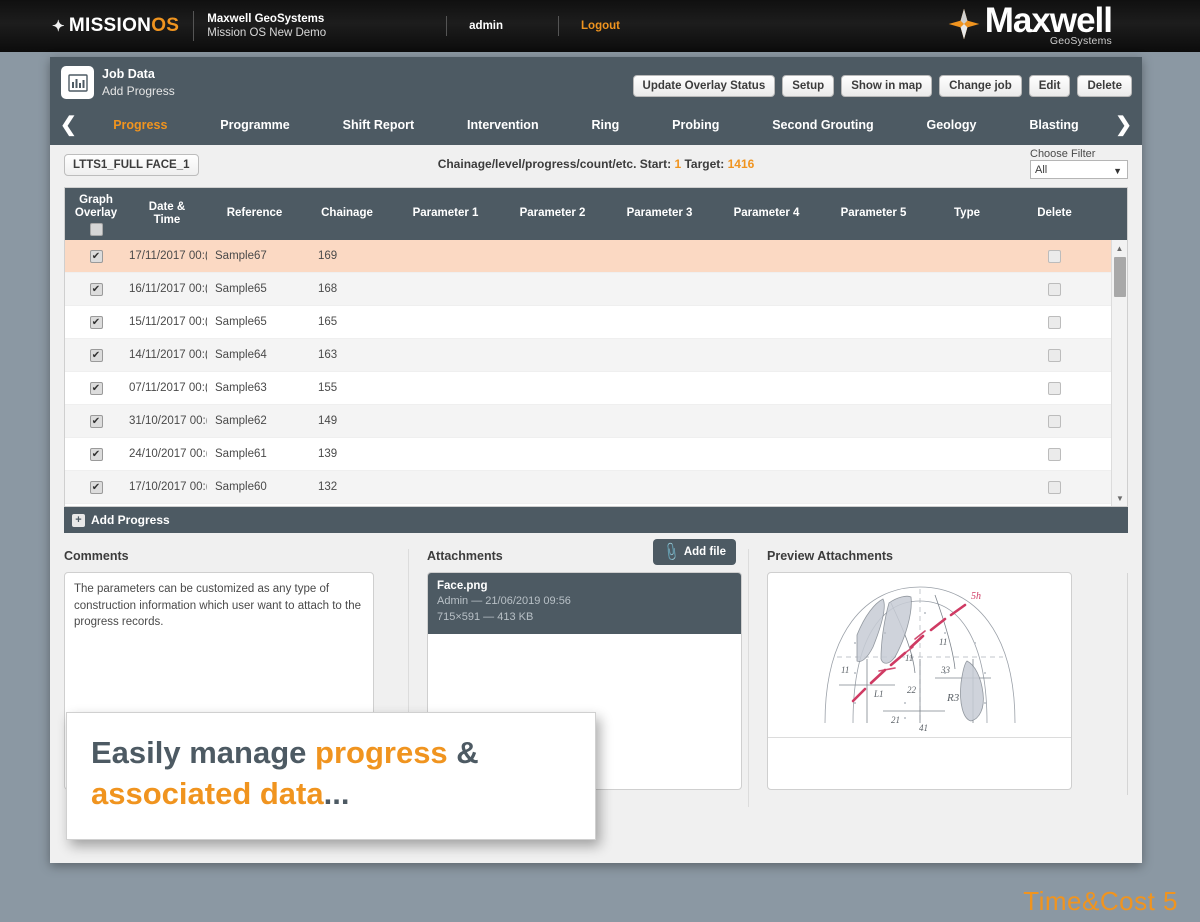 The height and width of the screenshot is (922, 1200). What do you see at coordinates (1041, 170) in the screenshot?
I see `filter-selected-value: All` at bounding box center [1041, 170].